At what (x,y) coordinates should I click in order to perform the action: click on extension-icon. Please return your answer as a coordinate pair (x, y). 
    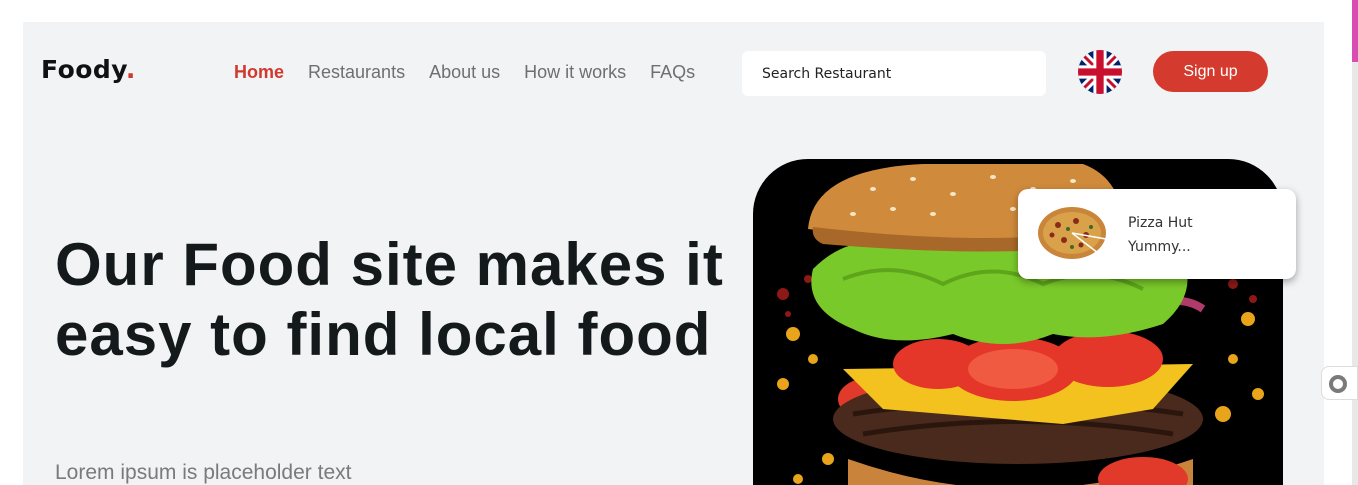
    Looking at the image, I should click on (1338, 384).